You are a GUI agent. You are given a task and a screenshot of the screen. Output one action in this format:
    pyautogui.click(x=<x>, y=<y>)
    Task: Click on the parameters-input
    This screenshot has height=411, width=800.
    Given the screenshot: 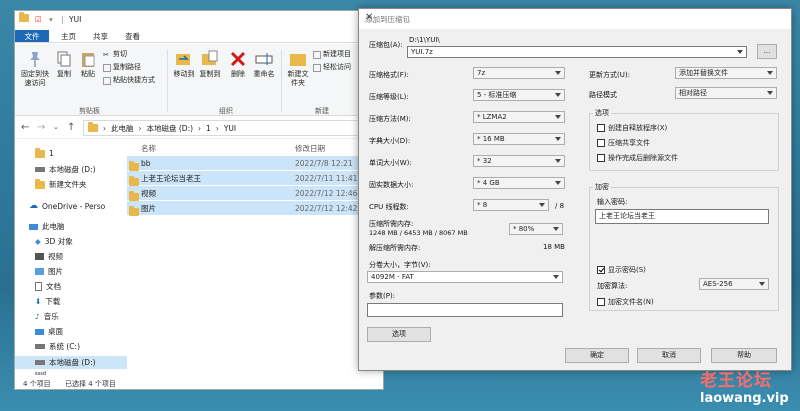 What is the action you would take?
    pyautogui.click(x=465, y=310)
    